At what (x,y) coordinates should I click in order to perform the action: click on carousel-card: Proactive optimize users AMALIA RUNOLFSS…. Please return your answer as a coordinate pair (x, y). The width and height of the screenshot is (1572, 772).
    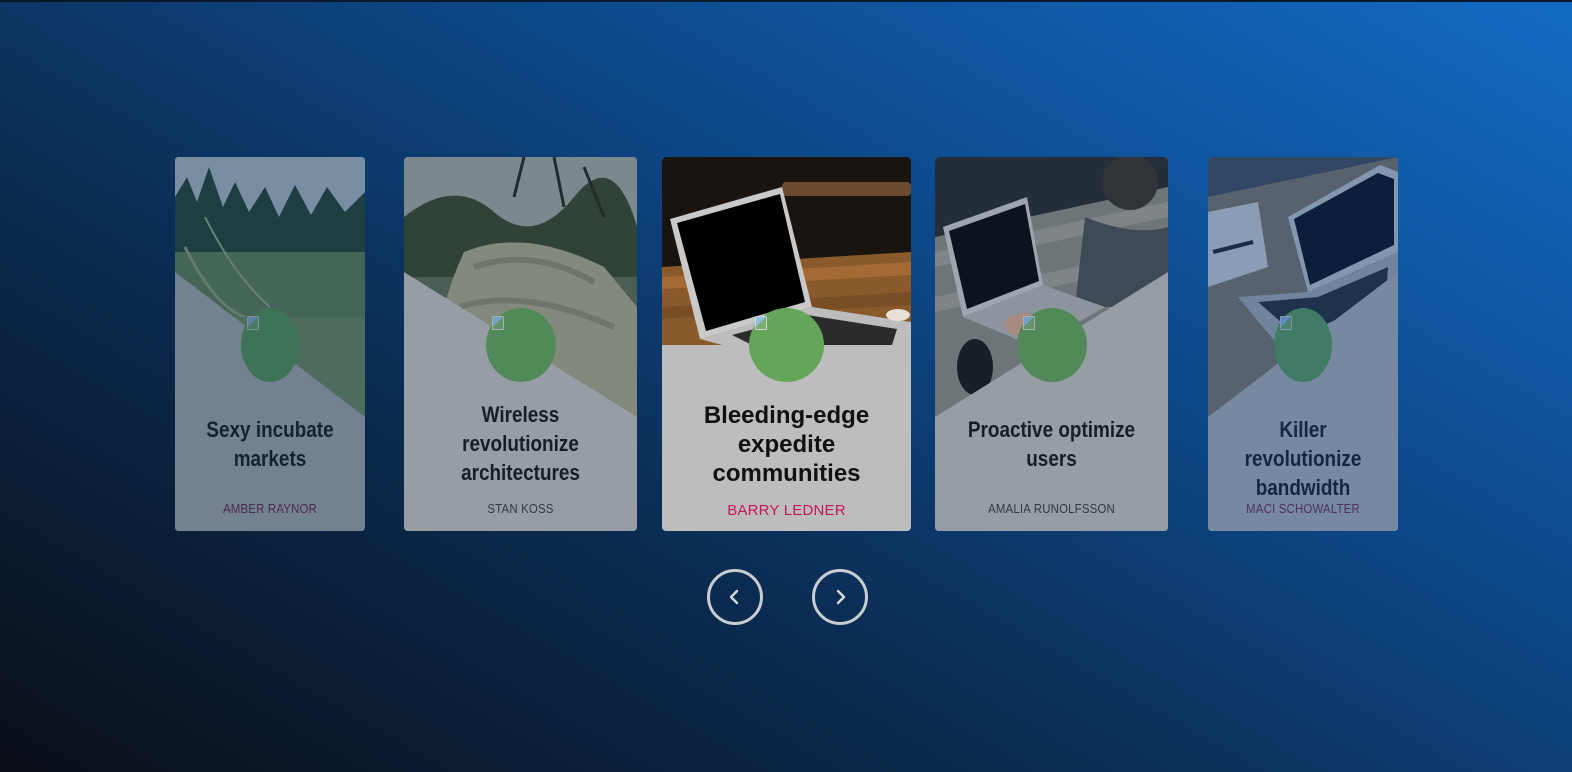
    Looking at the image, I should click on (1051, 344).